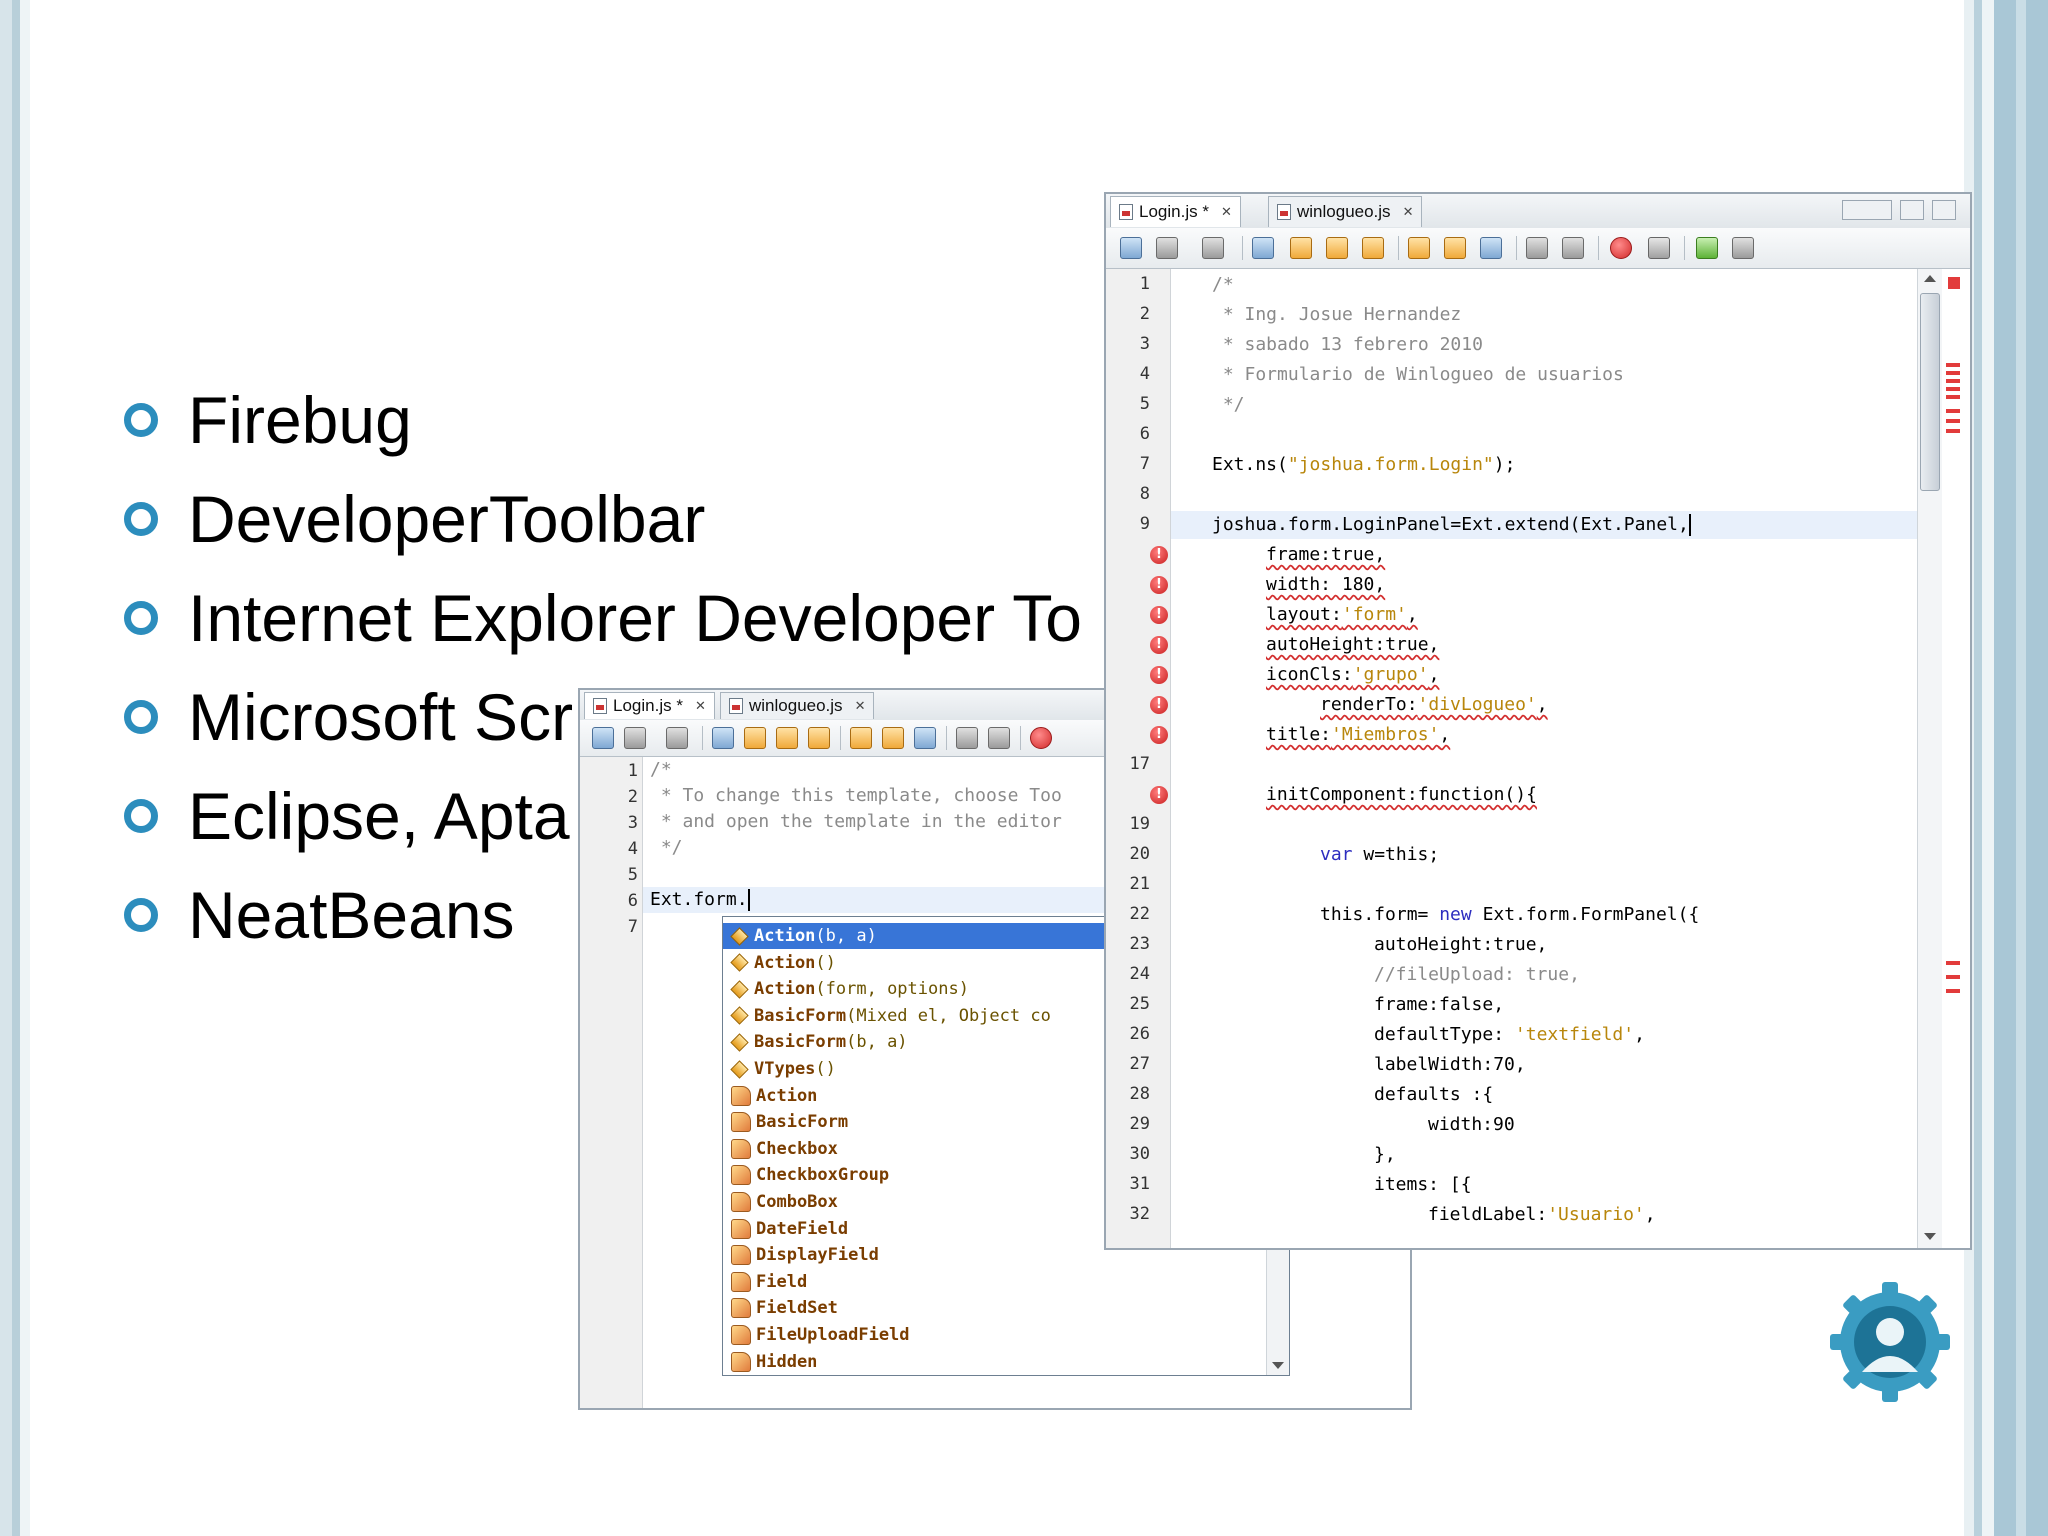 The image size is (2048, 1536). What do you see at coordinates (1396, 854) in the screenshot?
I see `code-text: w=this;` at bounding box center [1396, 854].